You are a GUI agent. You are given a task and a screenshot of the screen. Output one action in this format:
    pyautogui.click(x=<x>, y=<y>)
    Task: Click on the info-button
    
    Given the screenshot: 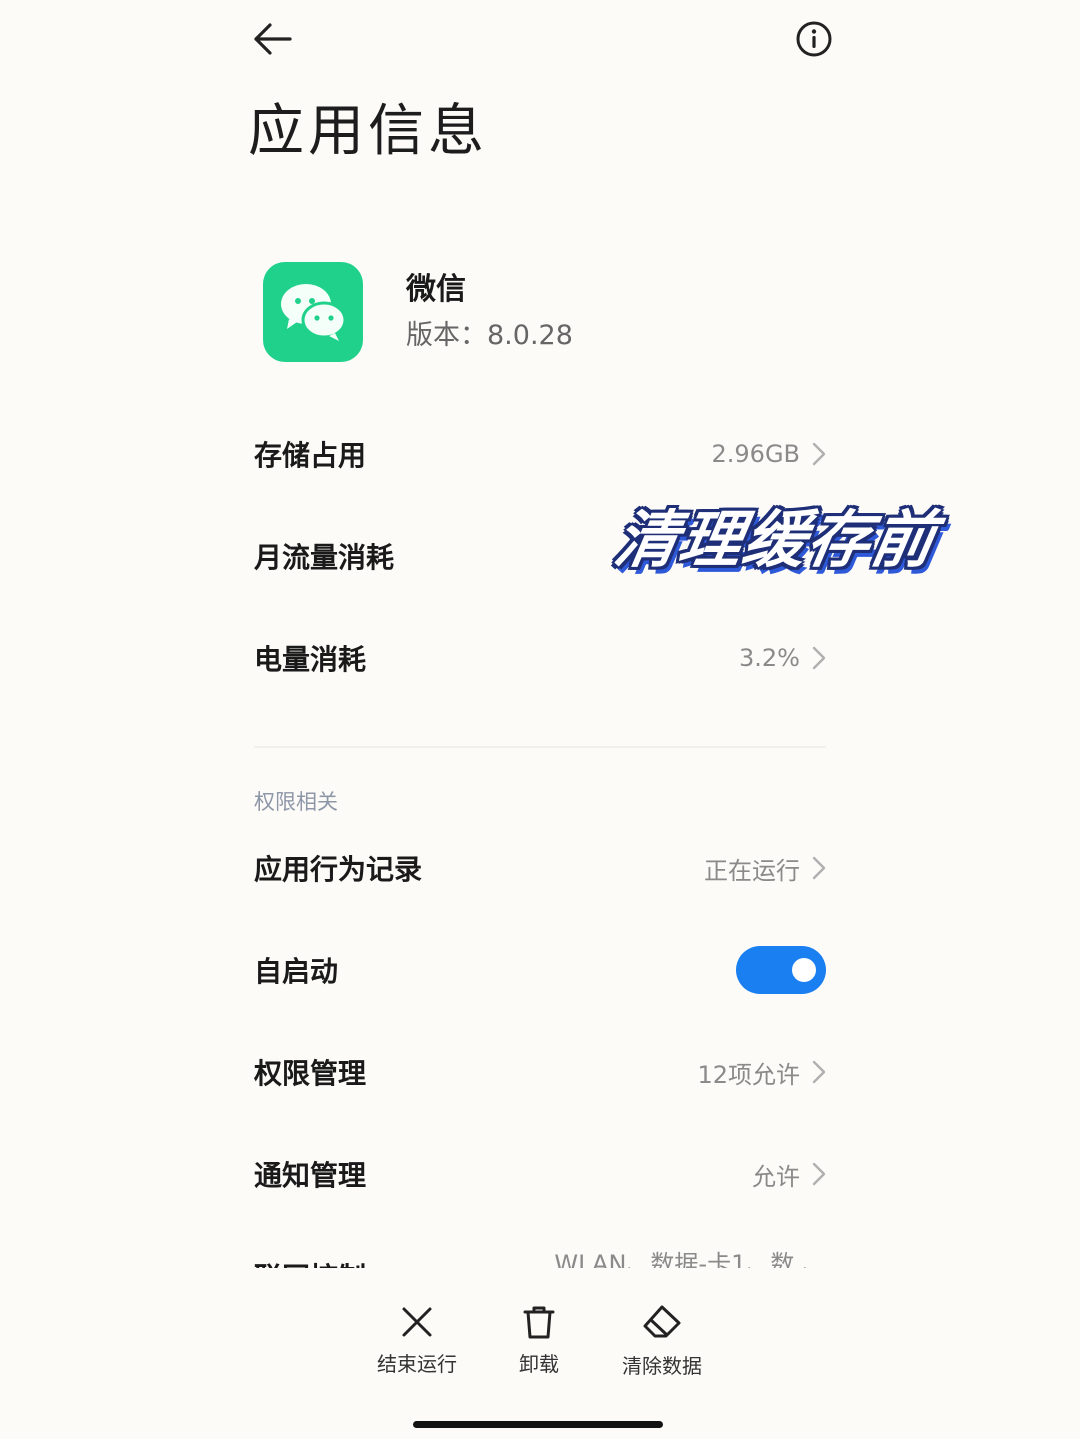 What is the action you would take?
    pyautogui.click(x=814, y=39)
    